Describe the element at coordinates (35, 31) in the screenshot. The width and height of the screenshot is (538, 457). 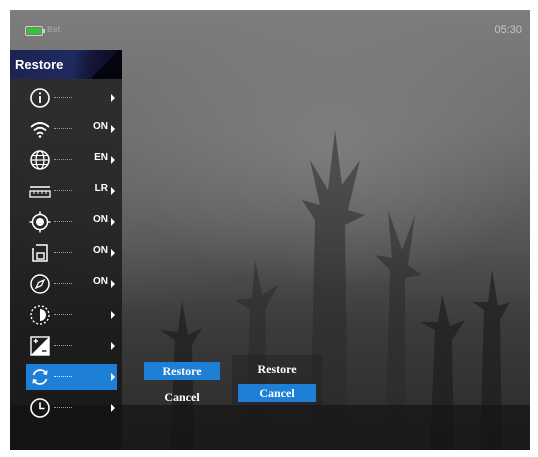
I see `battery-icon` at that location.